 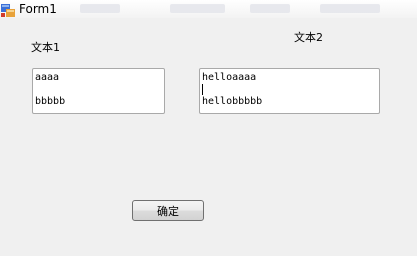 What do you see at coordinates (38, 9) in the screenshot?
I see `window-title: Form1` at bounding box center [38, 9].